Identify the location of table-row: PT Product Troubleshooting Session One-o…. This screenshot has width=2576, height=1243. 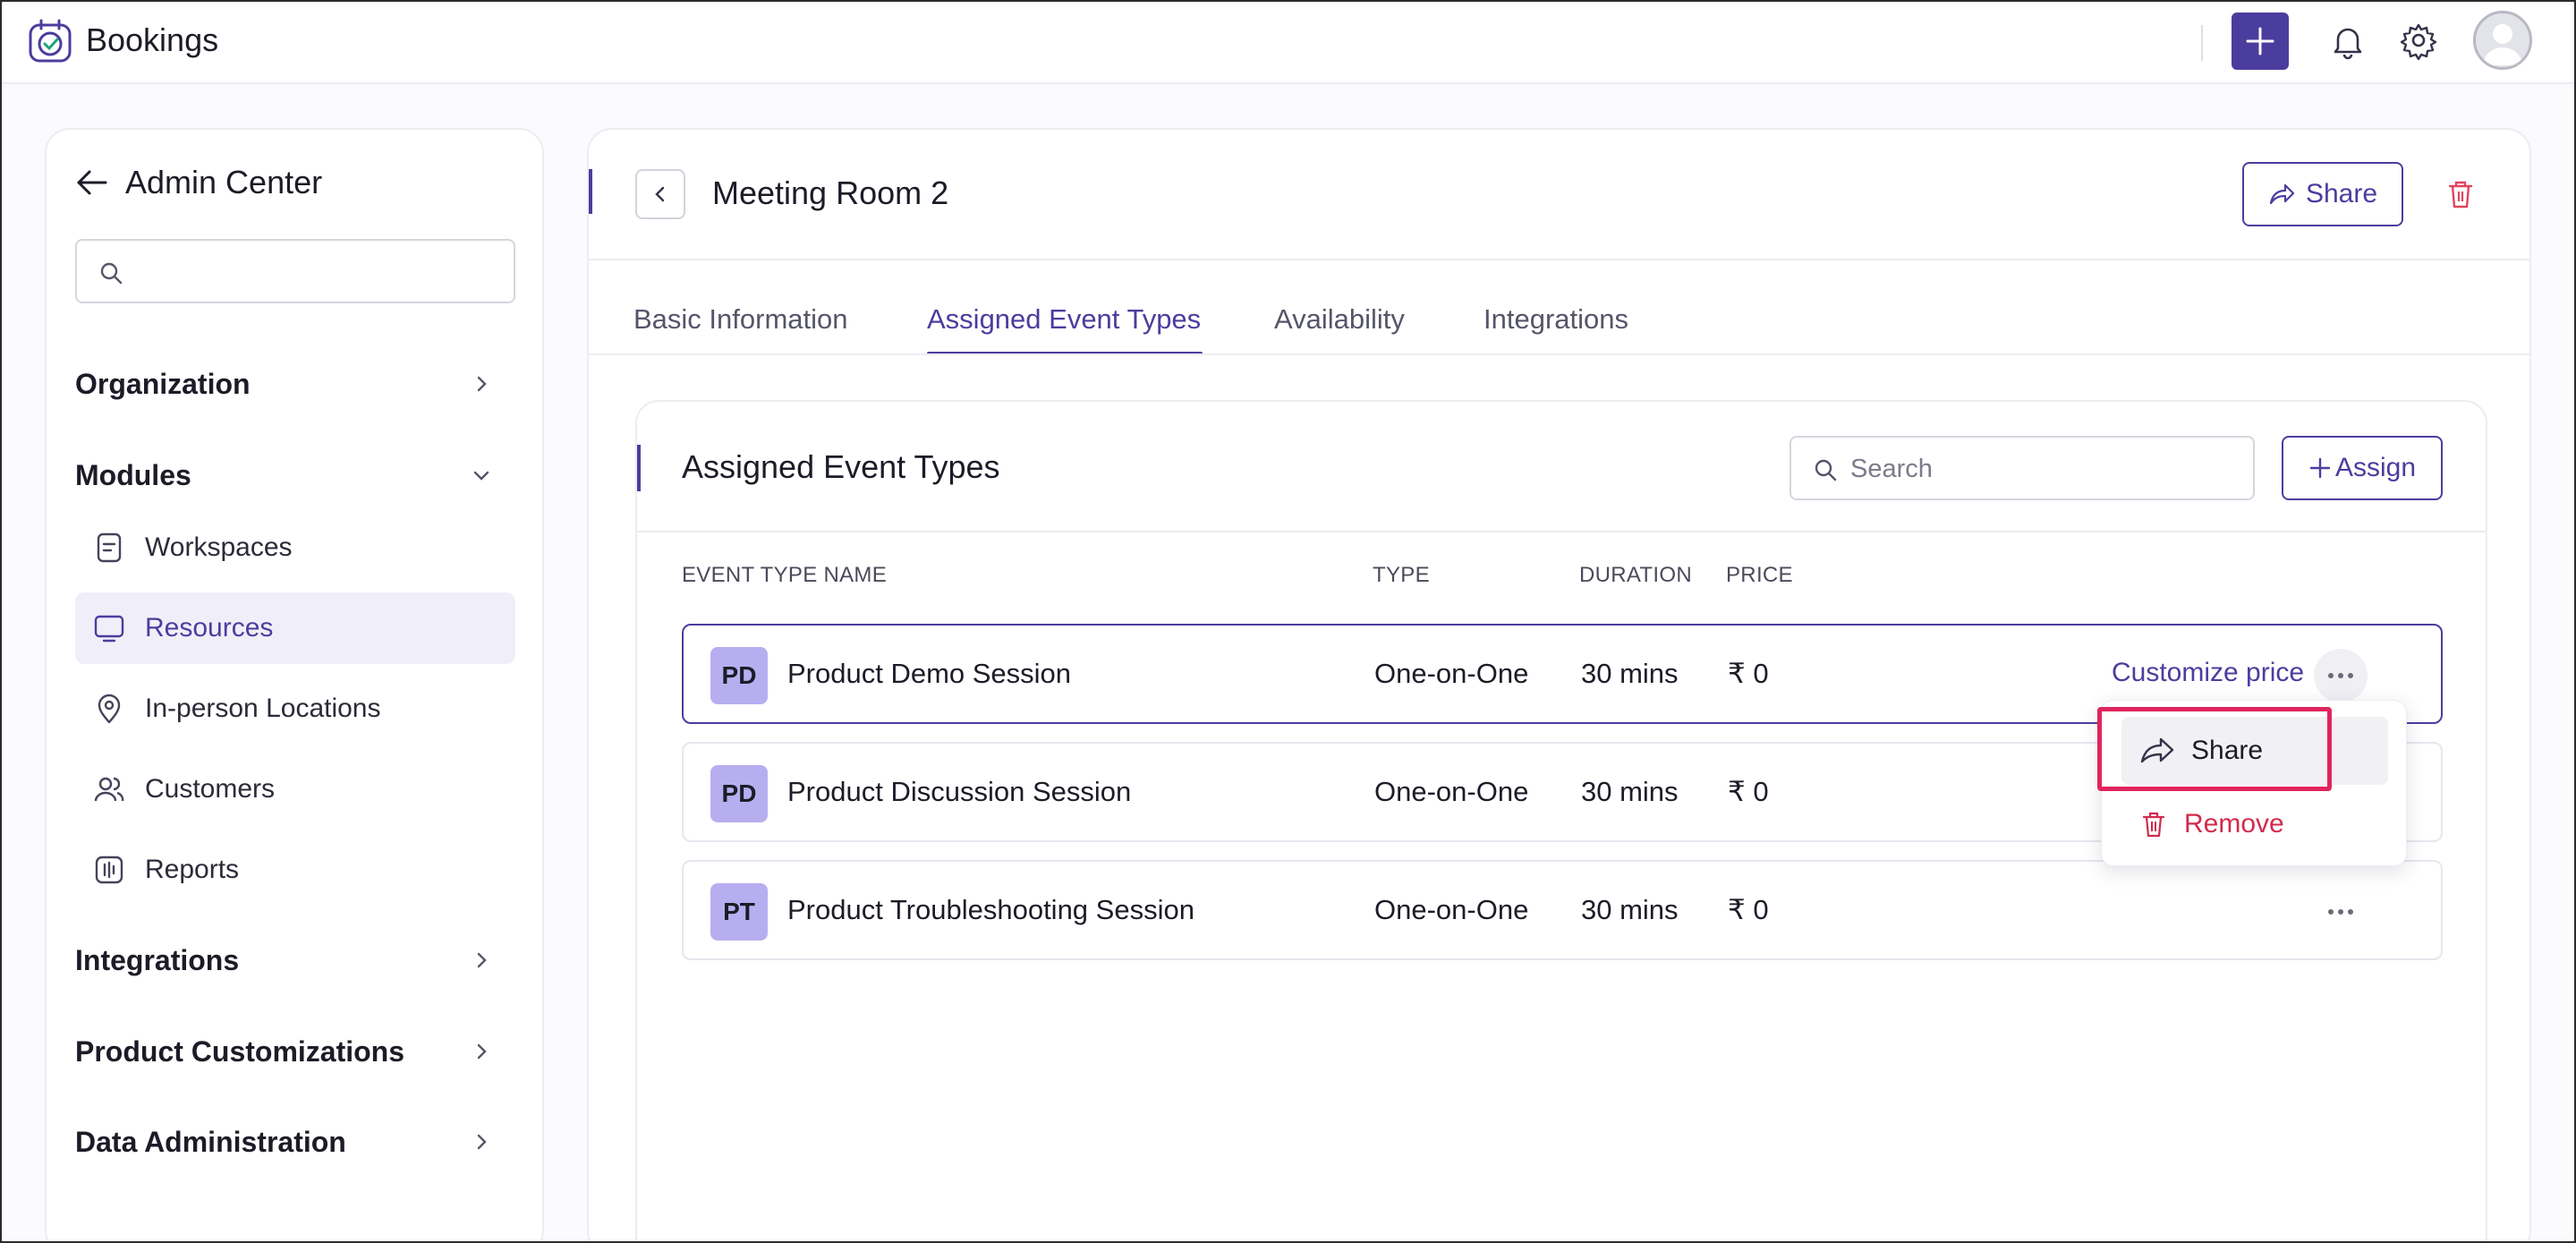
(1562, 910).